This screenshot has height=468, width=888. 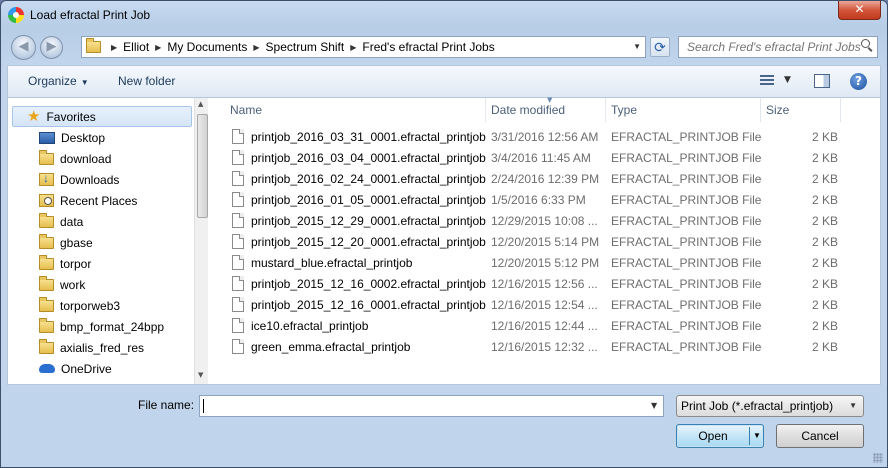 What do you see at coordinates (757, 436) in the screenshot?
I see `open-options-dropdown-icon: ▼` at bounding box center [757, 436].